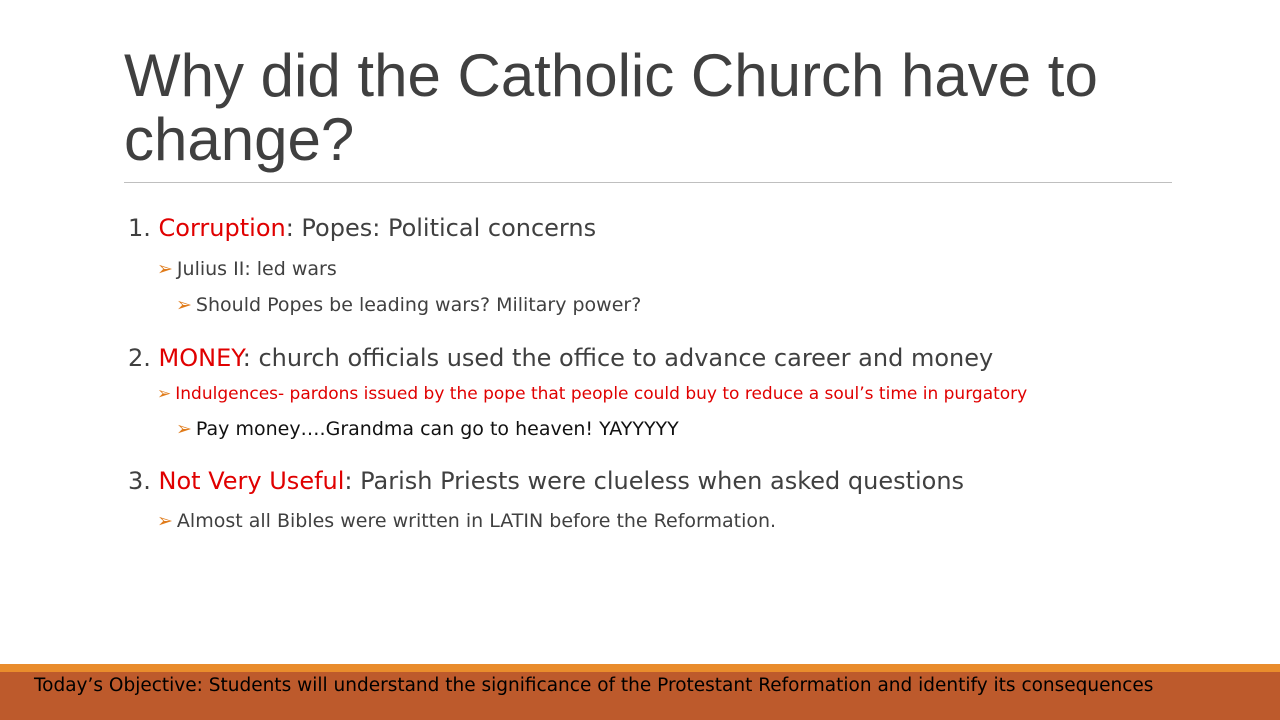 This screenshot has height=720, width=1280. What do you see at coordinates (222, 228) in the screenshot?
I see `point-1-keyword: Corruption` at bounding box center [222, 228].